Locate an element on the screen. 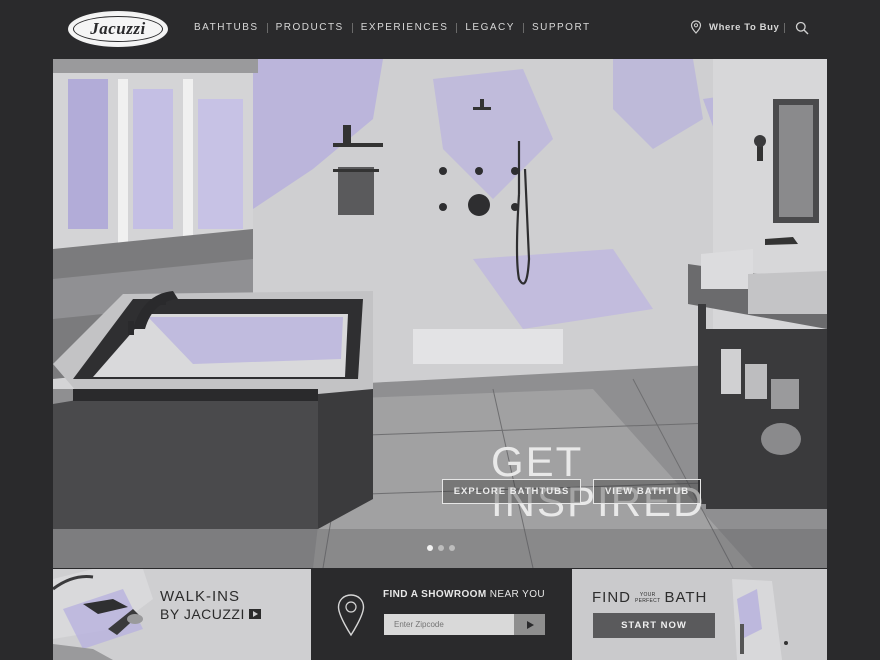  play-arrow-icon is located at coordinates (530, 624).